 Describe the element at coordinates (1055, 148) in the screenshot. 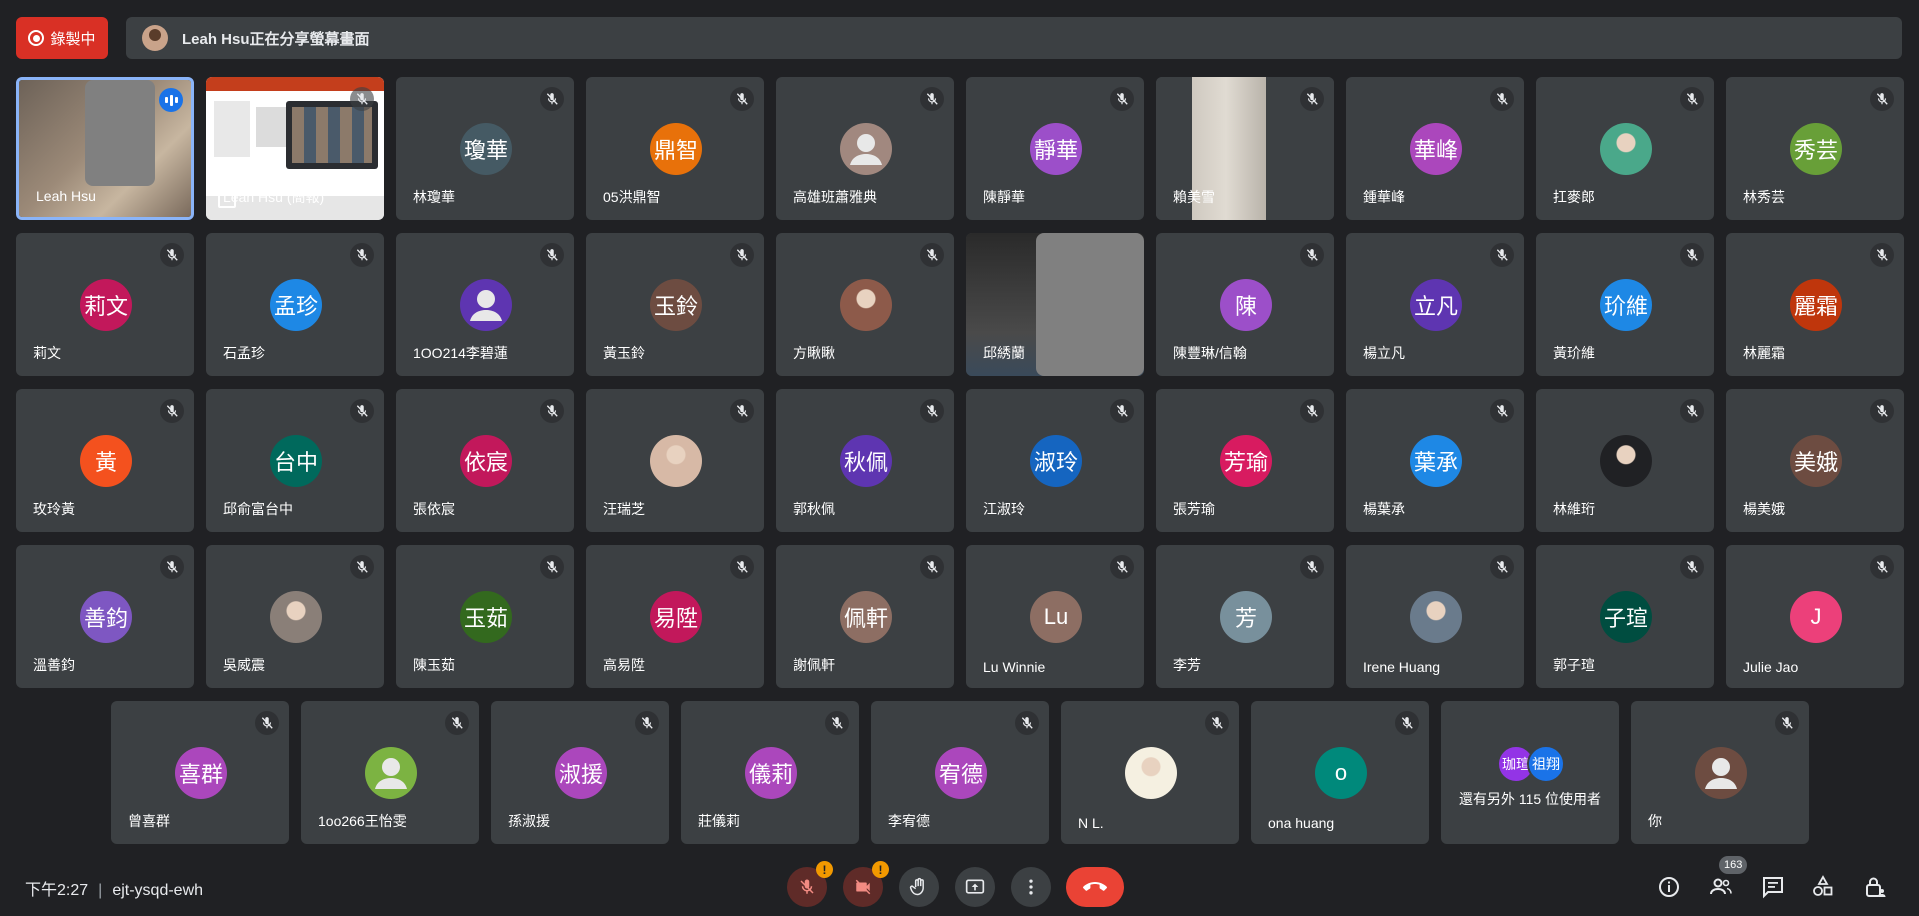

I see `participant-tile: 靜華 陳靜華` at that location.